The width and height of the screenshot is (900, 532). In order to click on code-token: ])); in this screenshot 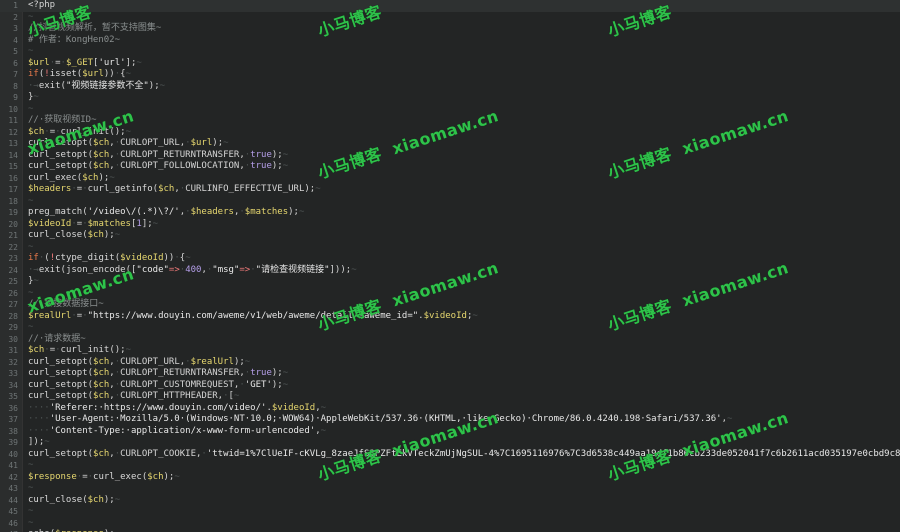, I will do `click(340, 269)`.